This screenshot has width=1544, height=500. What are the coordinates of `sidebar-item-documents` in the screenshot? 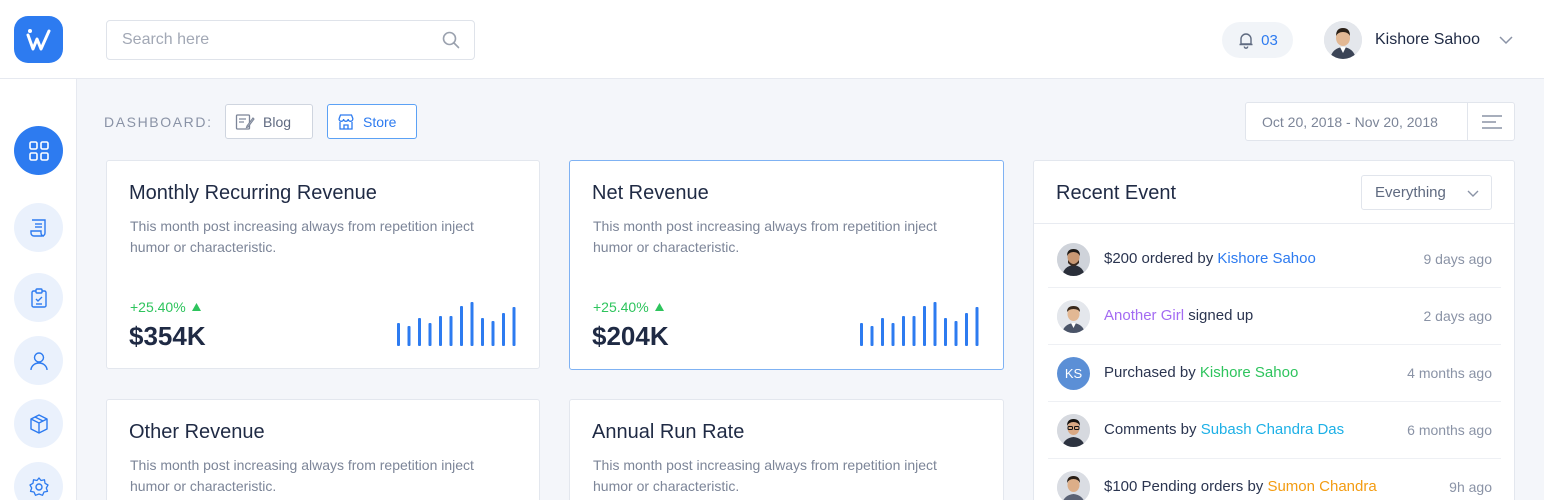 It's located at (38, 227).